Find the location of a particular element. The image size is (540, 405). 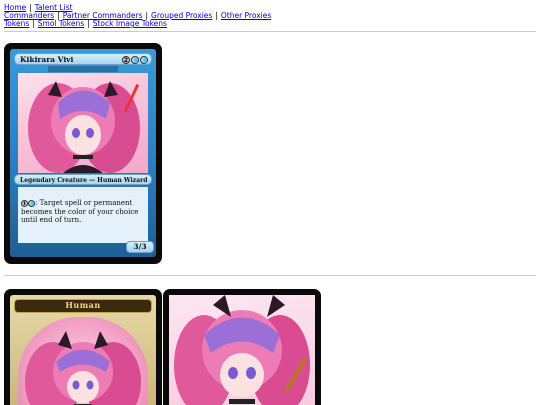

mana-cost: 2 💧 💧 is located at coordinates (135, 59).